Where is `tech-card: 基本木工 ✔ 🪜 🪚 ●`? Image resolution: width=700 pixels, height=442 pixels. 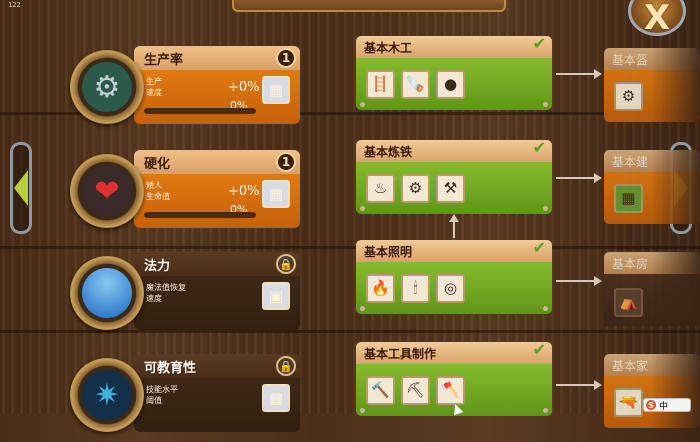
tech-card: 基本木工 ✔ 🪜 🪚 ● is located at coordinates (454, 75).